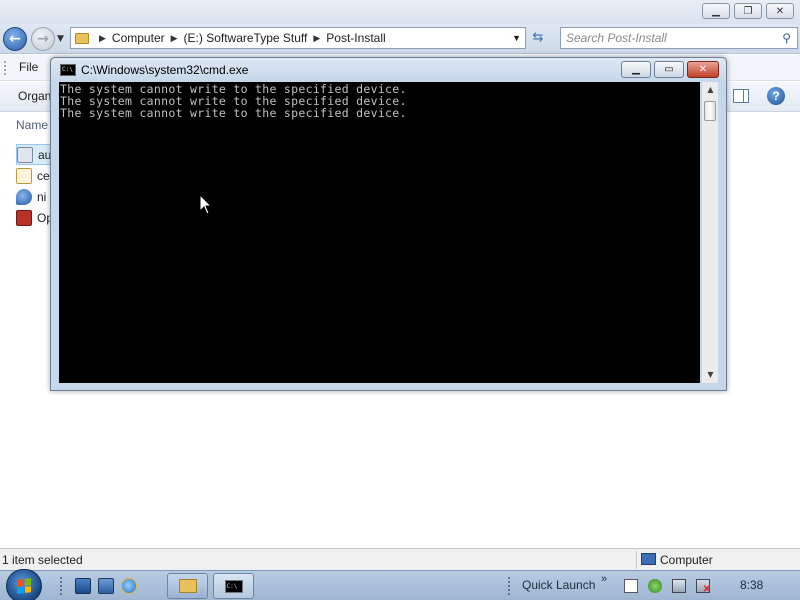  What do you see at coordinates (748, 11) in the screenshot?
I see `maximize-button: ❐` at bounding box center [748, 11].